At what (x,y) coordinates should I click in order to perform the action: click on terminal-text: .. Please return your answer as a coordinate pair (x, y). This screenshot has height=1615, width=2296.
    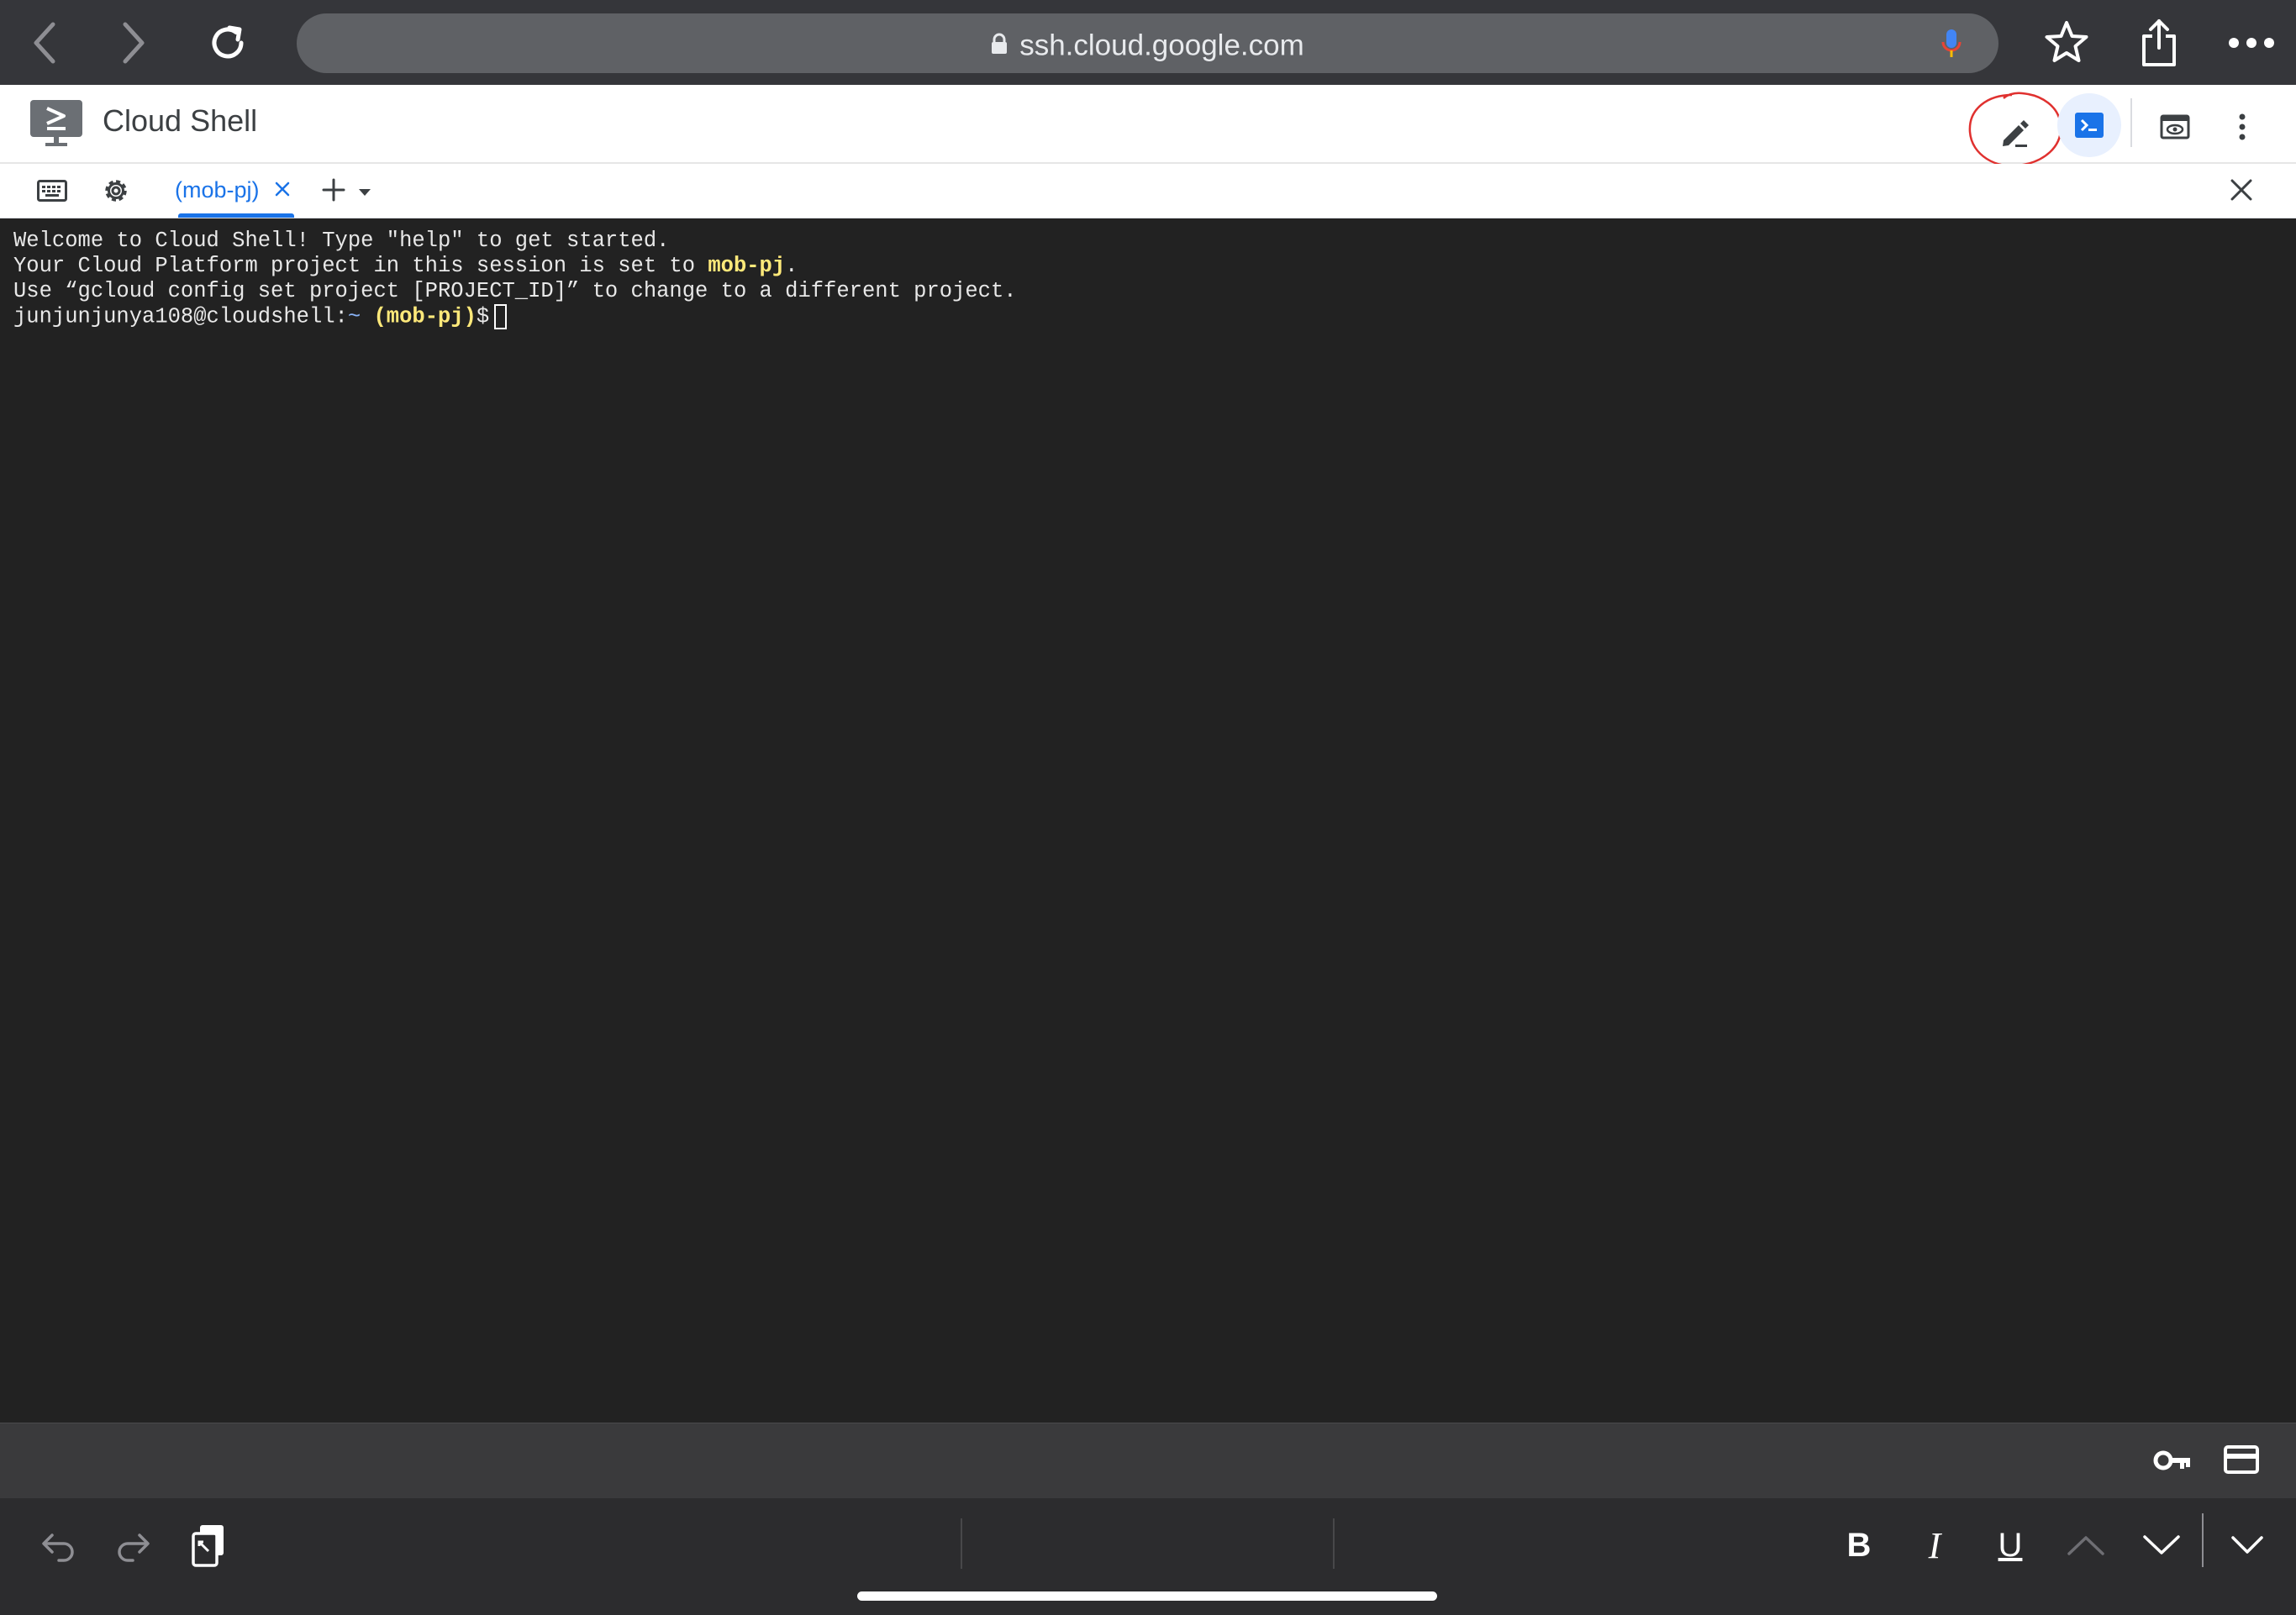
    Looking at the image, I should click on (791, 266).